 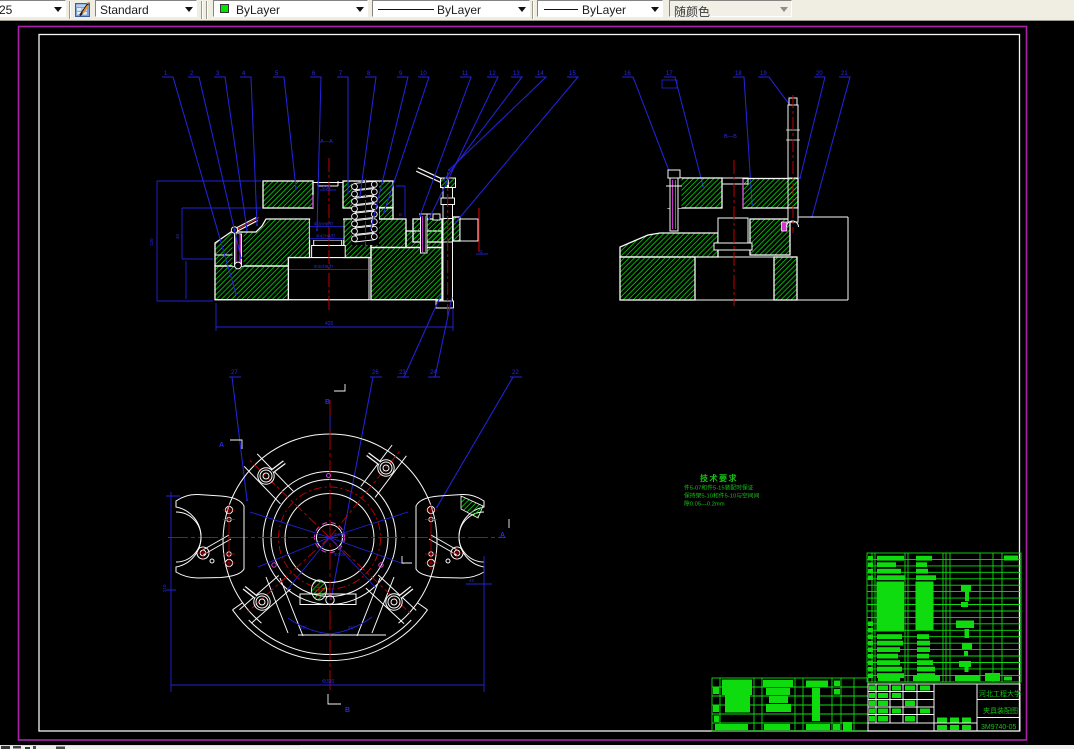 I want to click on svg-text: Φ42H8/f7, so click(x=326, y=236).